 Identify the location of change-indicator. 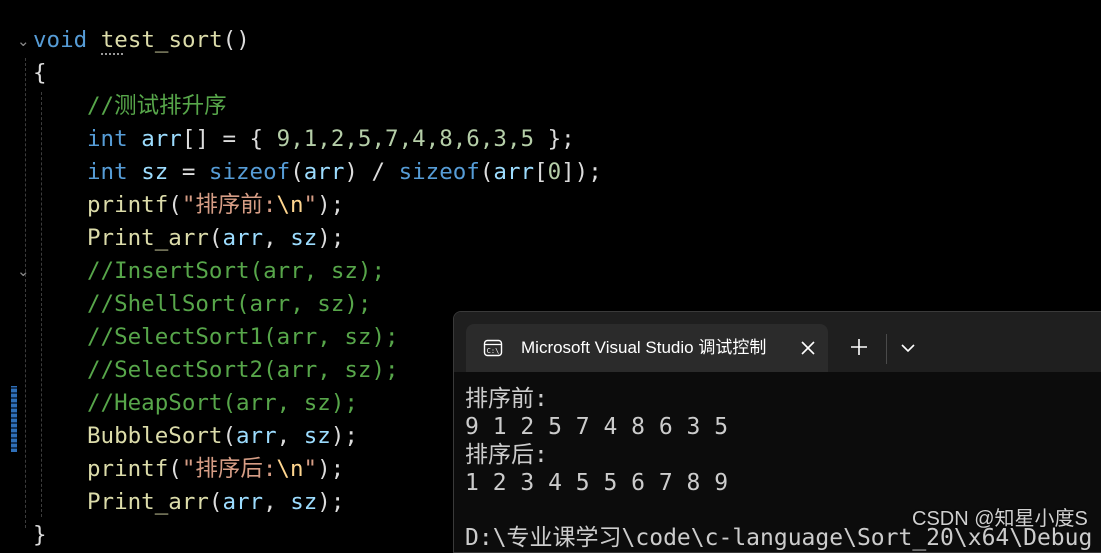
(14, 419).